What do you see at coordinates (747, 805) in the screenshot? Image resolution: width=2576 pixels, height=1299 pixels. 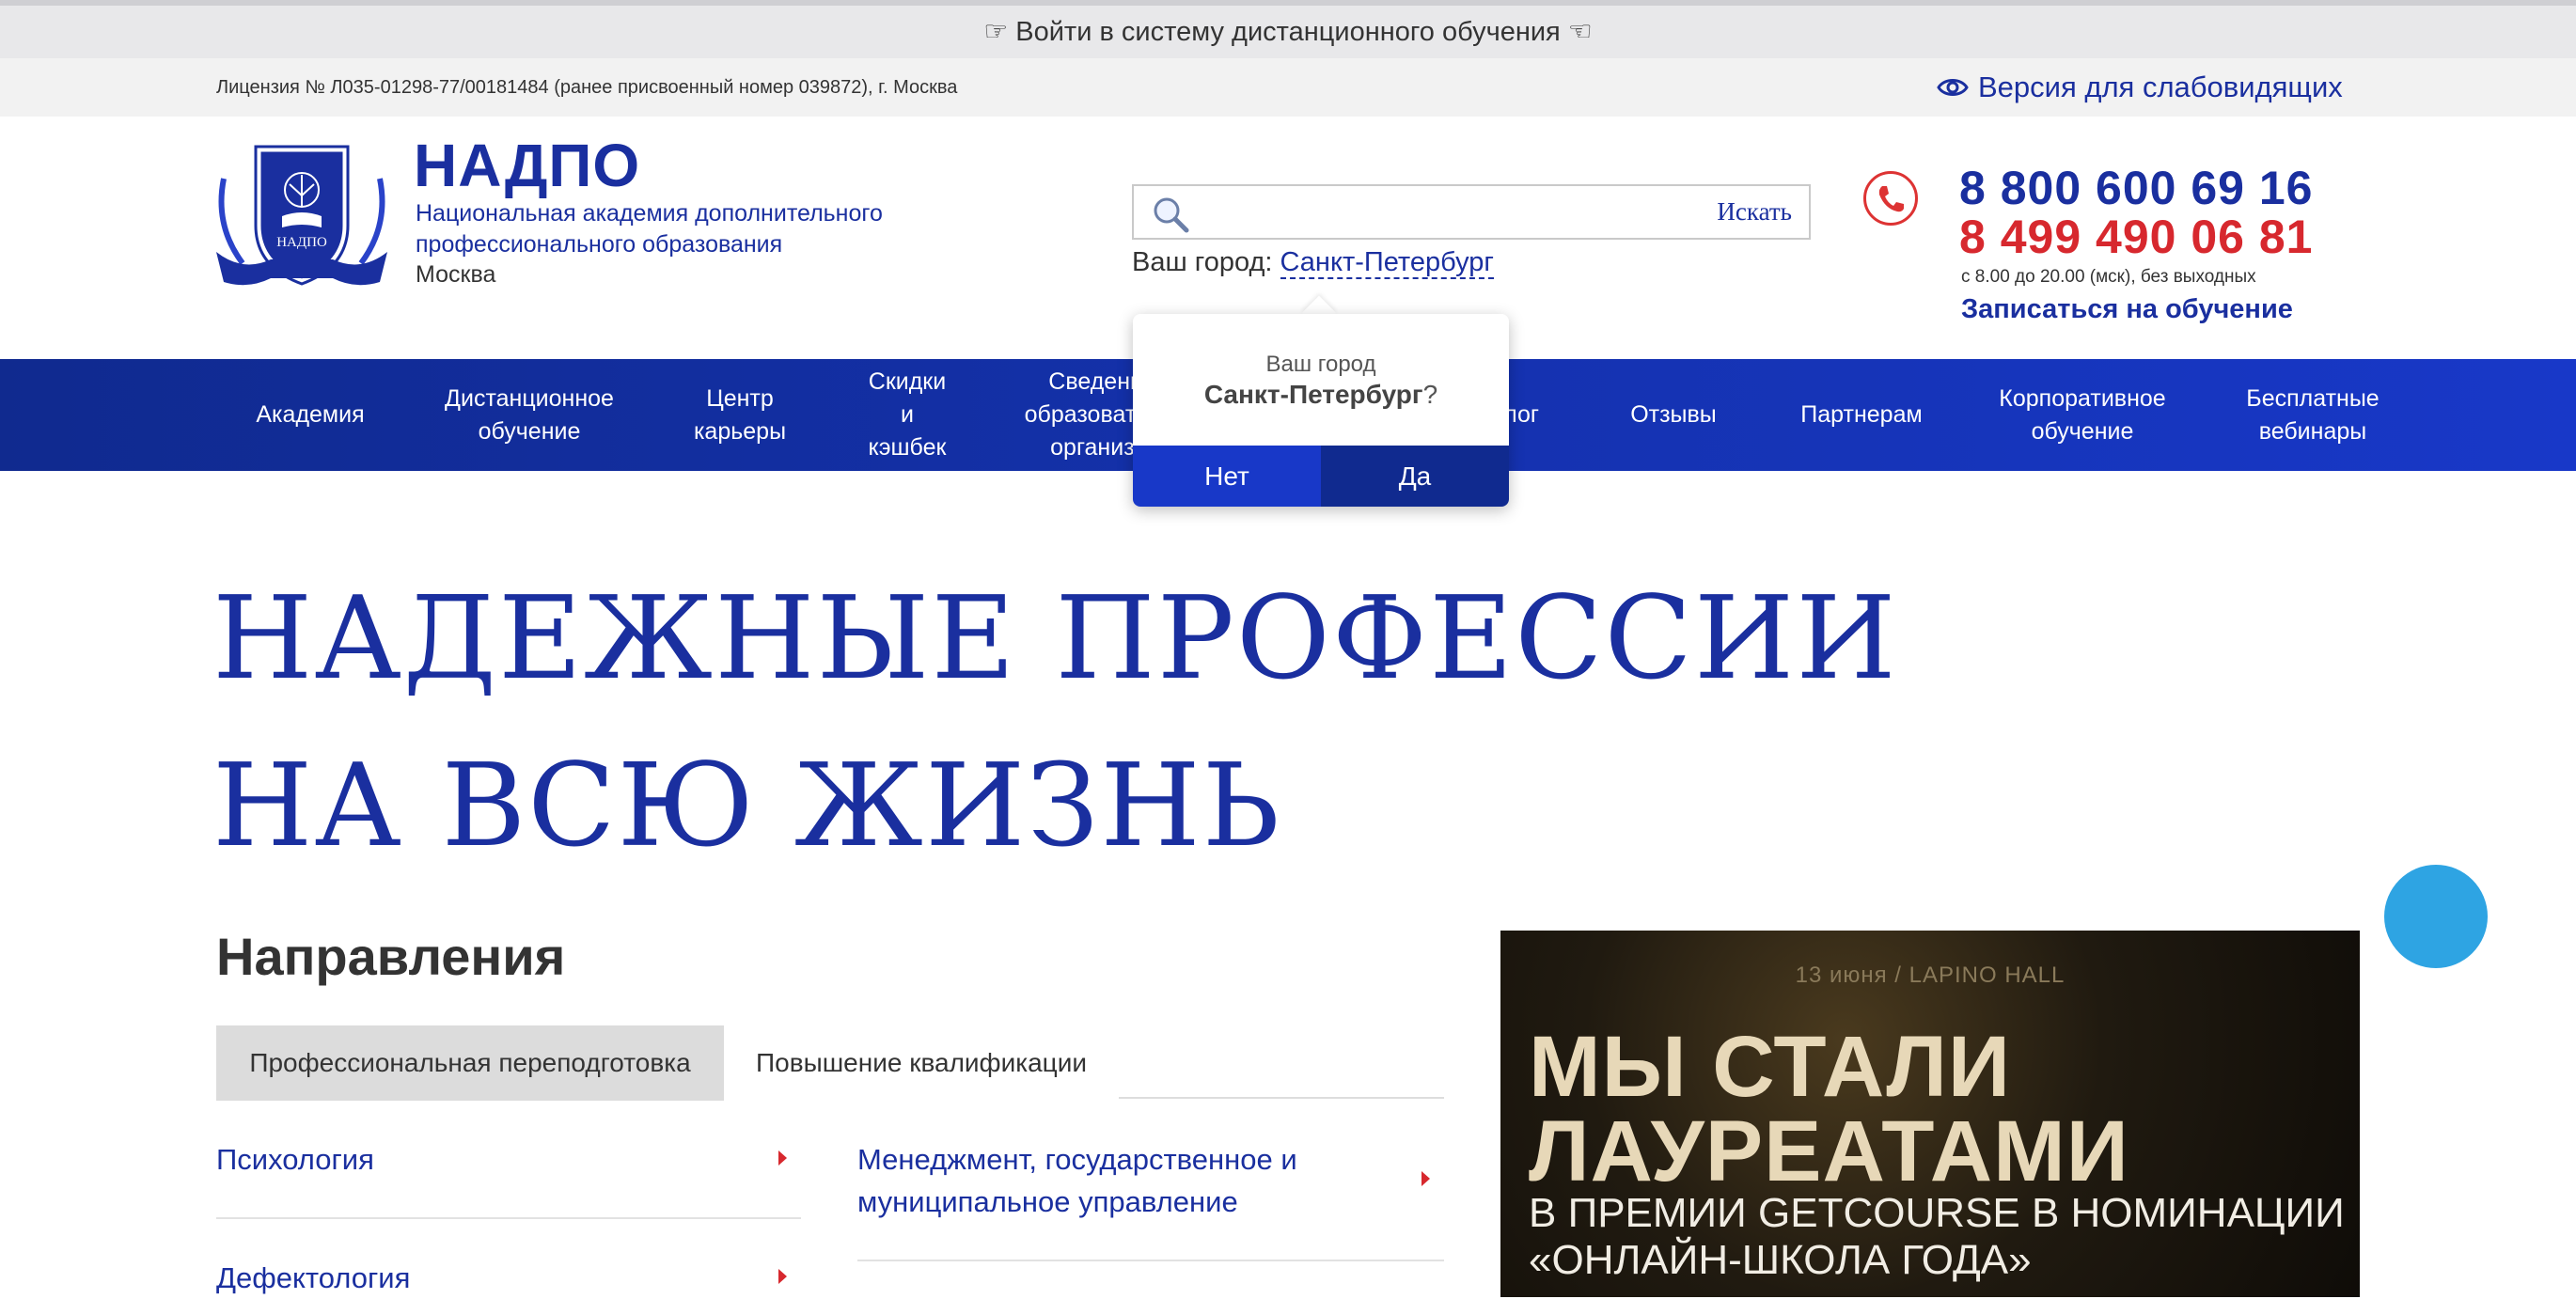 I see `hero-title-line2: НА ВСЮ ЖИЗНЬ` at bounding box center [747, 805].